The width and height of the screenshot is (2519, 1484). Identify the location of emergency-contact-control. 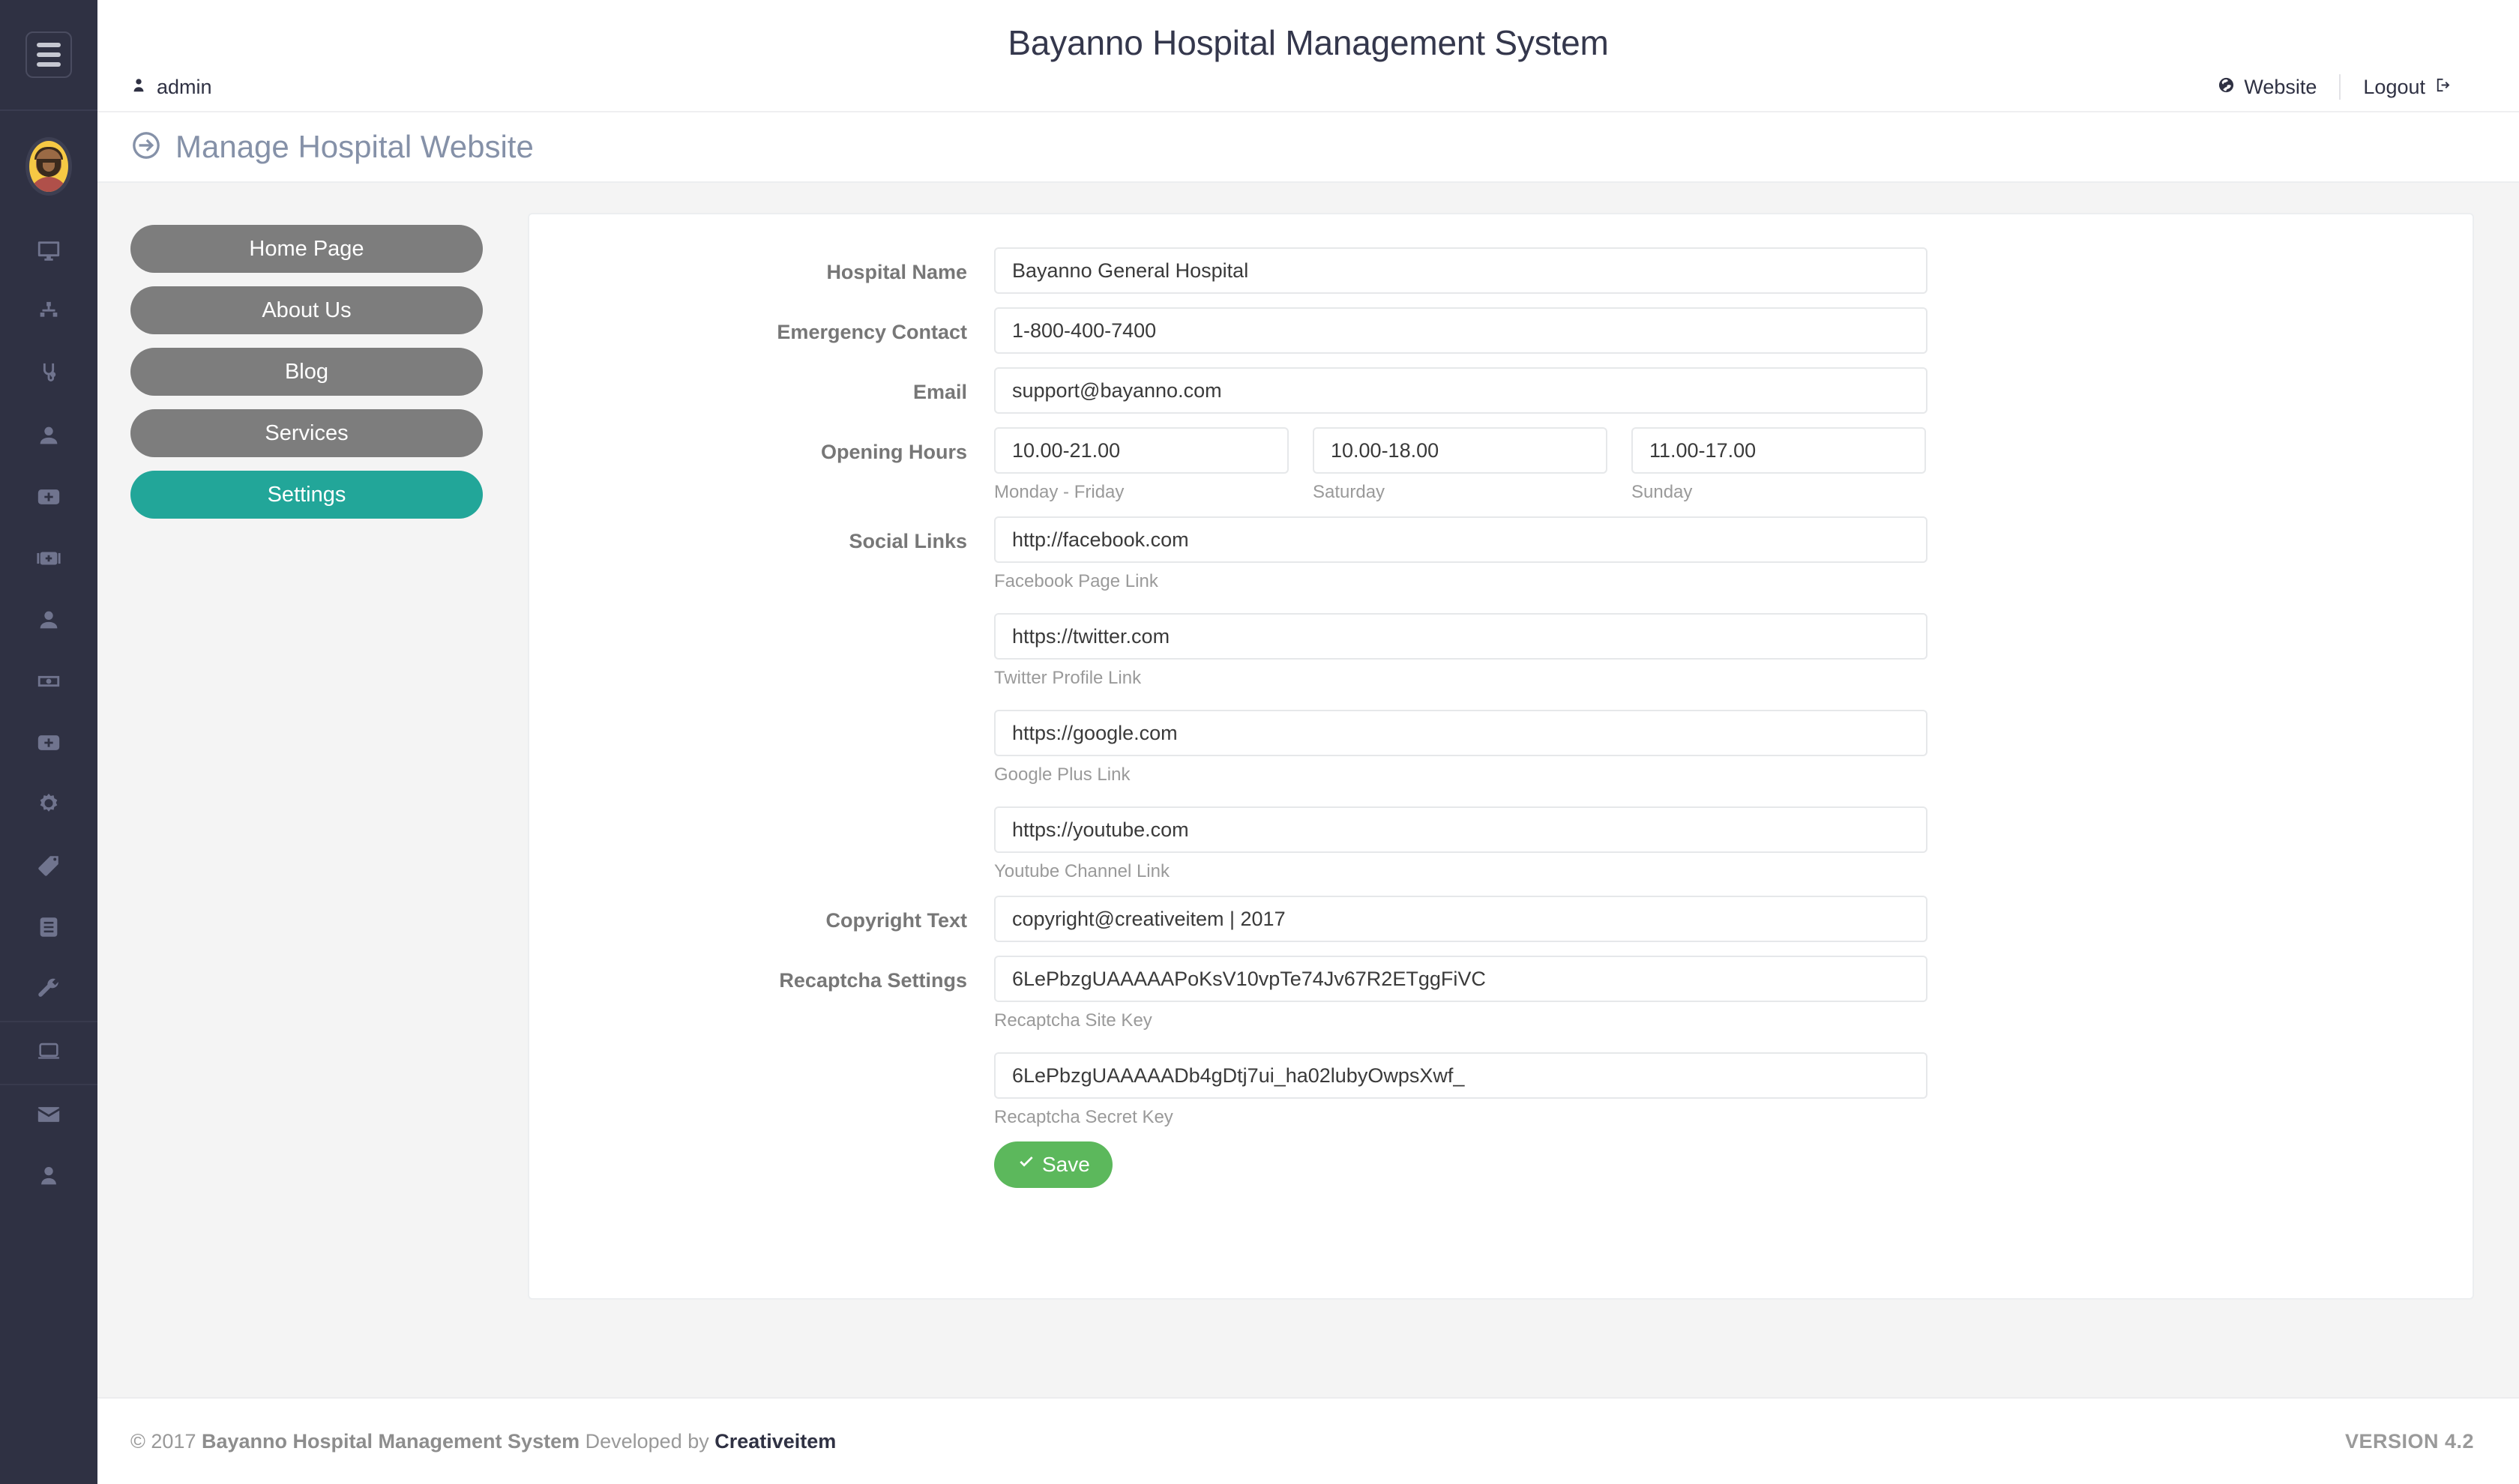
(1733, 331).